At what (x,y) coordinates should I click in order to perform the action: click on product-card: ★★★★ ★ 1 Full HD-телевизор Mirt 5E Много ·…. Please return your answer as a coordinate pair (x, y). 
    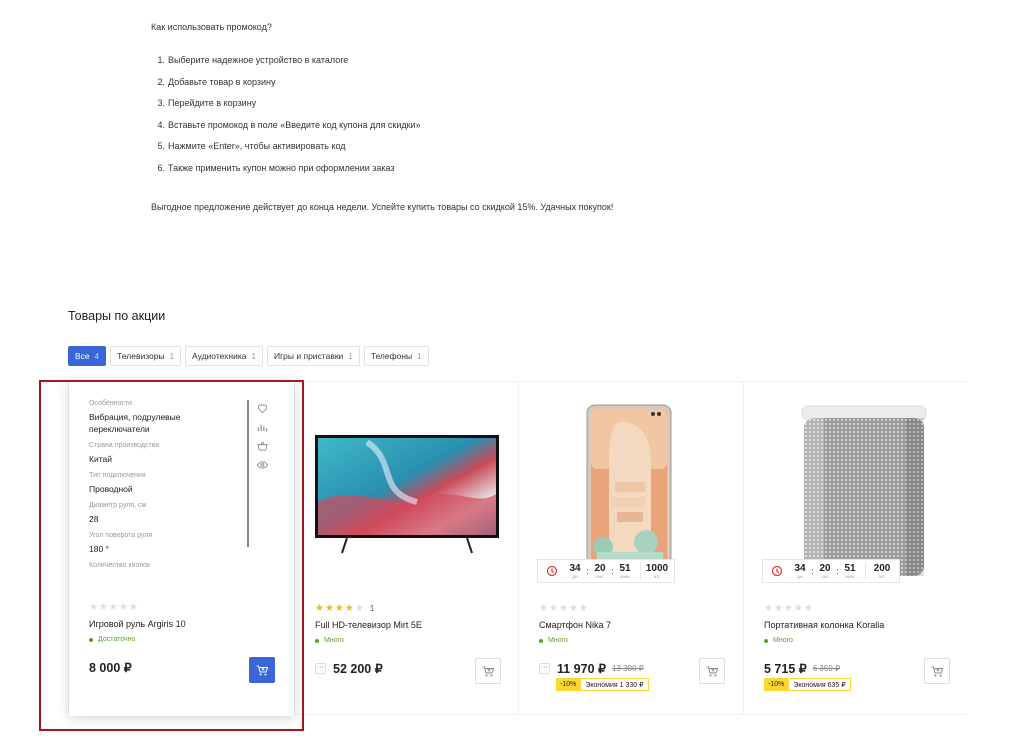
    Looking at the image, I should click on (406, 548).